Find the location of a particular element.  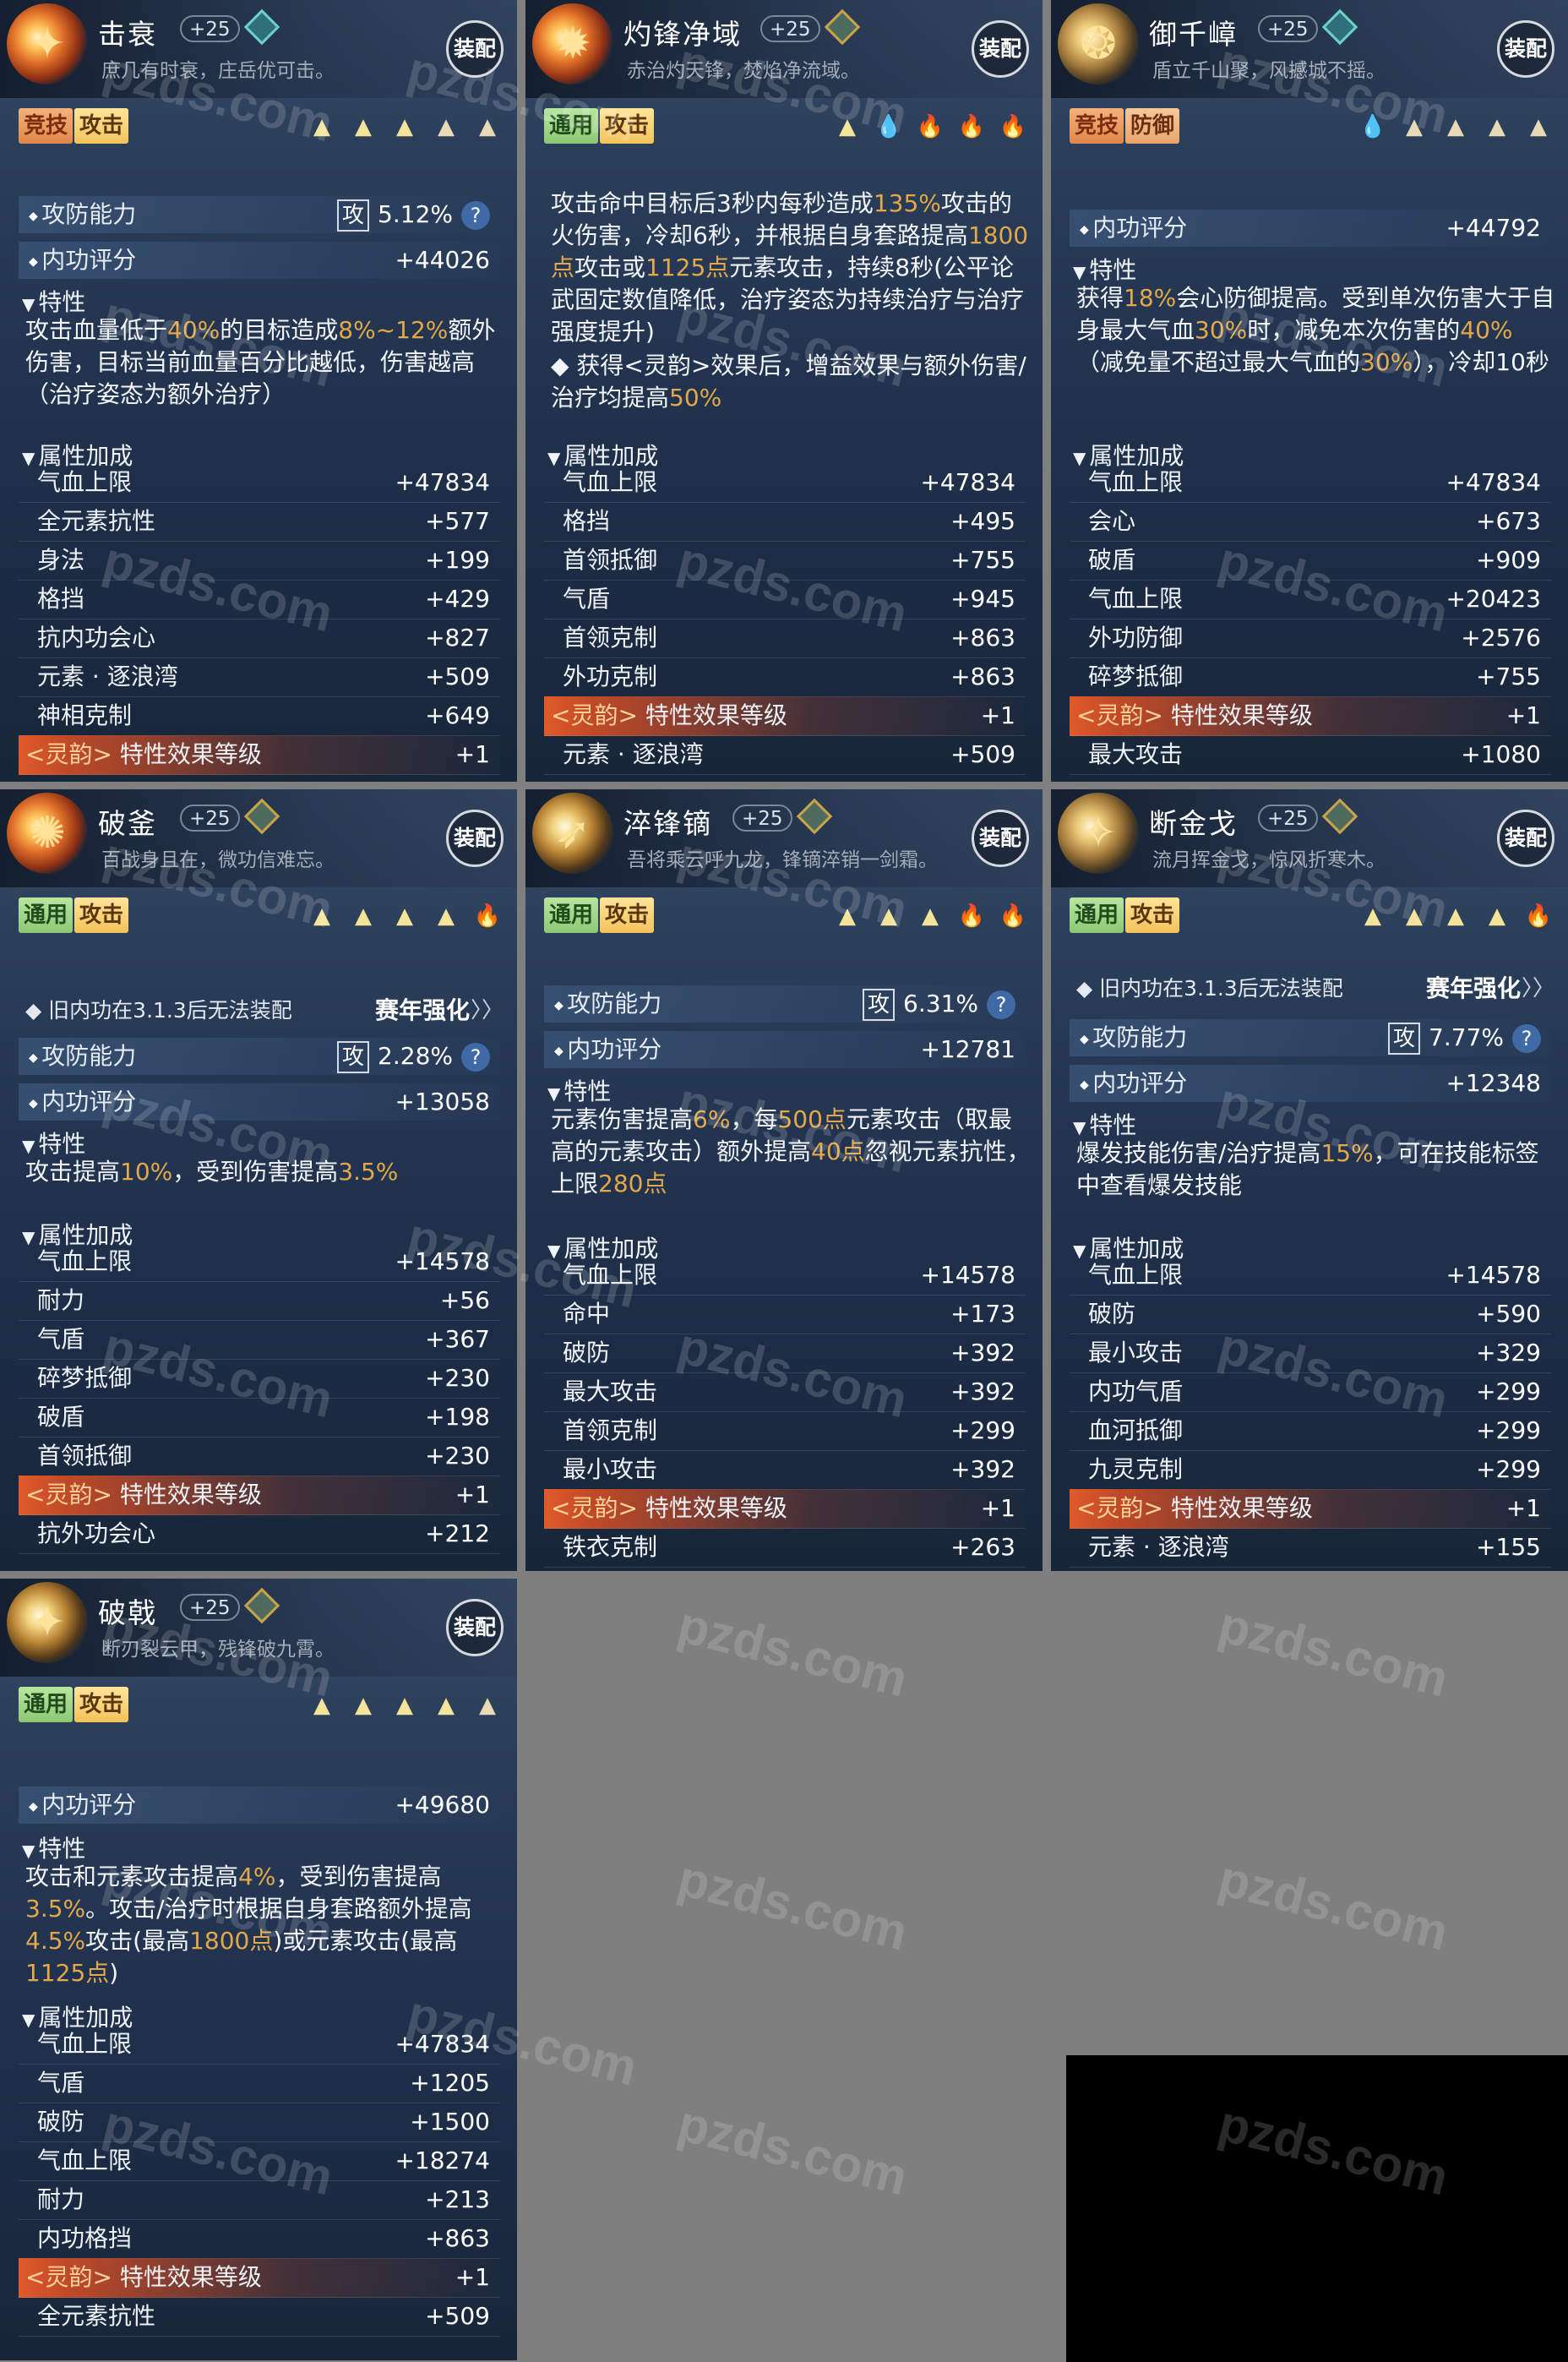

attribute-row: 内功气盾 +299 is located at coordinates (1310, 1392).